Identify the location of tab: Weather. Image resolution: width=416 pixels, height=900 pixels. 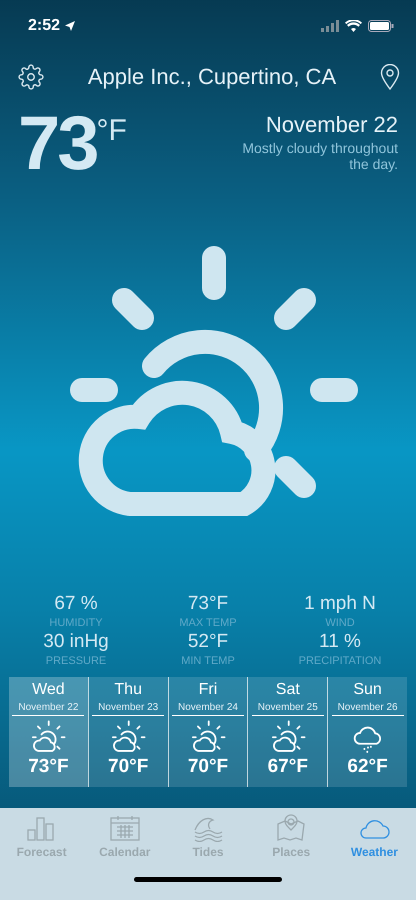
(374, 836).